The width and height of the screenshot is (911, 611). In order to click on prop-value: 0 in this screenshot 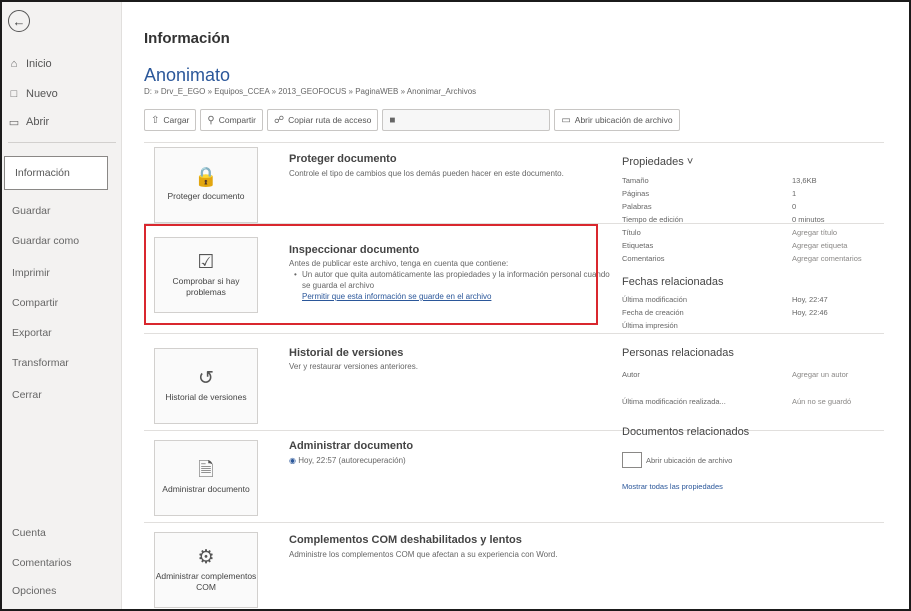, I will do `click(794, 206)`.